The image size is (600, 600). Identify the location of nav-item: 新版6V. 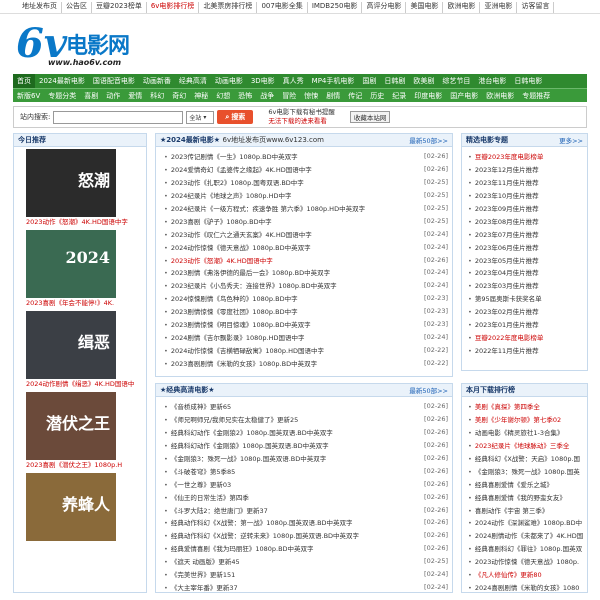
(28, 95).